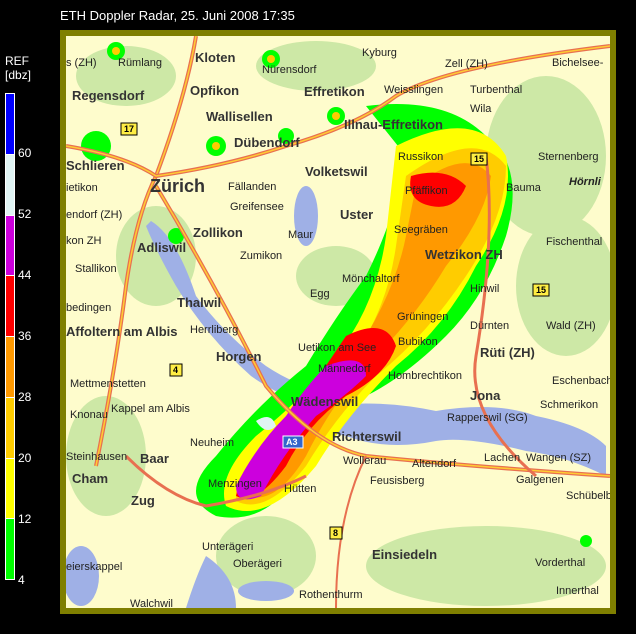 This screenshot has width=636, height=634. I want to click on place-baar: Baar, so click(154, 458).